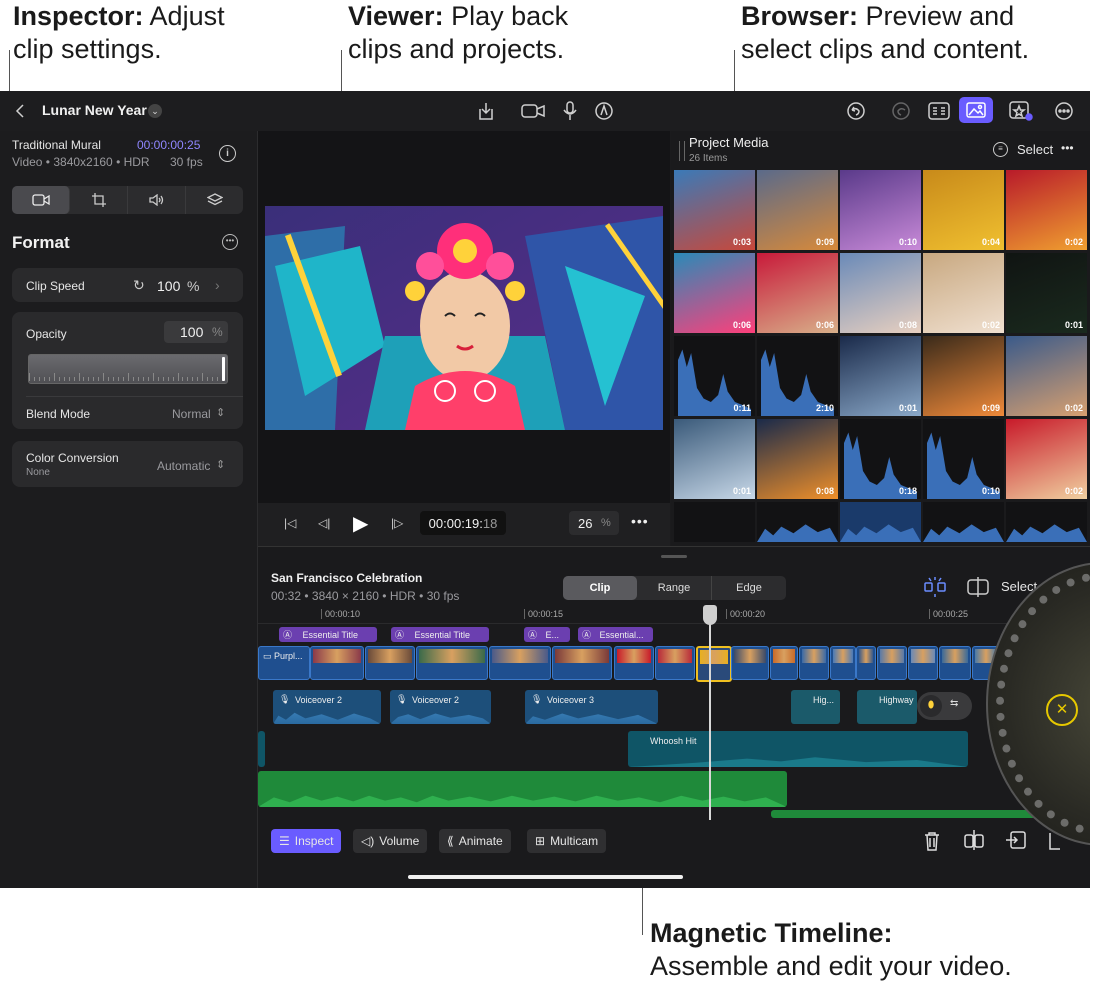 This screenshot has height=984, width=1094. What do you see at coordinates (475, 841) in the screenshot?
I see `animate-button: ⟪ Animate` at bounding box center [475, 841].